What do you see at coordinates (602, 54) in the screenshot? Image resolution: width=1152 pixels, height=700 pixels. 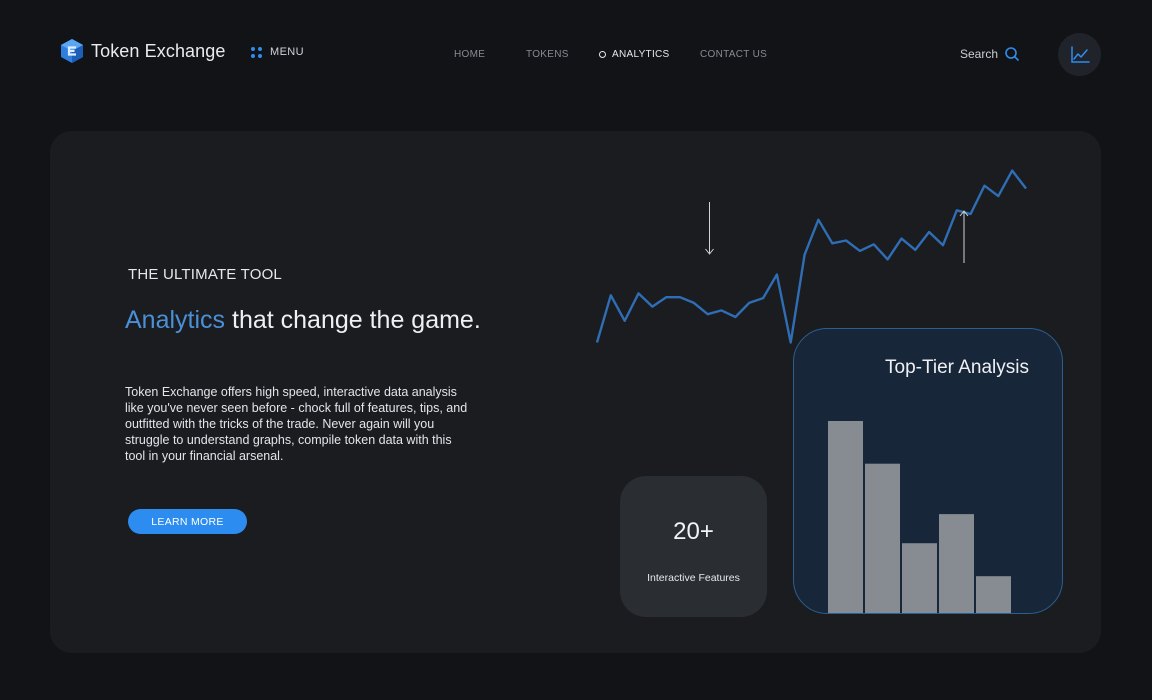 I see `active-indicator-icon` at bounding box center [602, 54].